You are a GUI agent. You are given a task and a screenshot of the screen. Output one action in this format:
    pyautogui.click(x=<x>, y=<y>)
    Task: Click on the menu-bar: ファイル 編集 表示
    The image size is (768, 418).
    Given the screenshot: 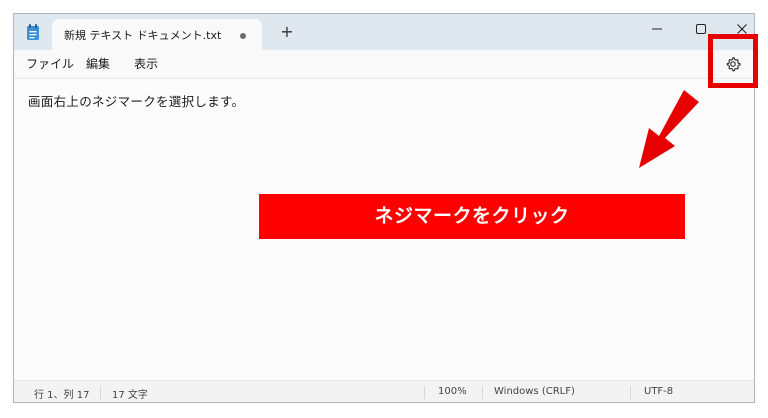 What is the action you would take?
    pyautogui.click(x=384, y=64)
    